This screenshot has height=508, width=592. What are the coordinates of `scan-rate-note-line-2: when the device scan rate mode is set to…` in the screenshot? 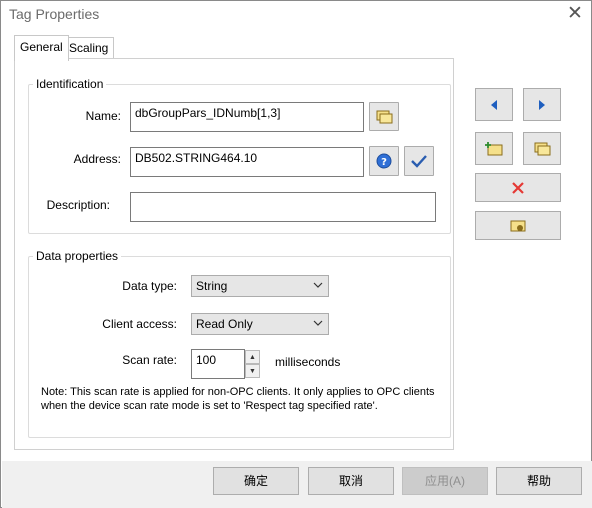 It's located at (209, 406).